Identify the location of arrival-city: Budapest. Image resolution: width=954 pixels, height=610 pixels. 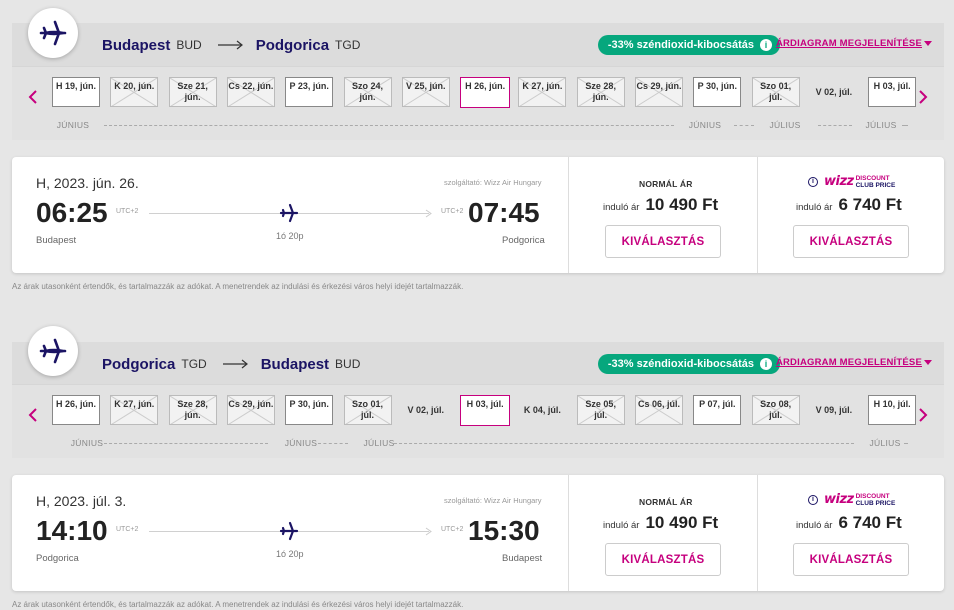
(522, 558).